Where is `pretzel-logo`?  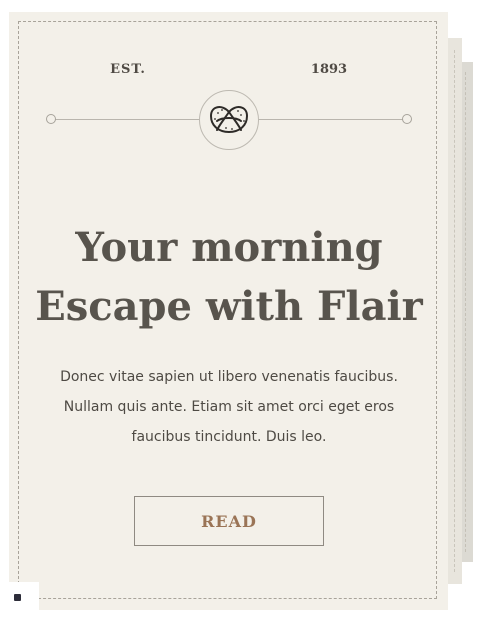 pretzel-logo is located at coordinates (229, 120).